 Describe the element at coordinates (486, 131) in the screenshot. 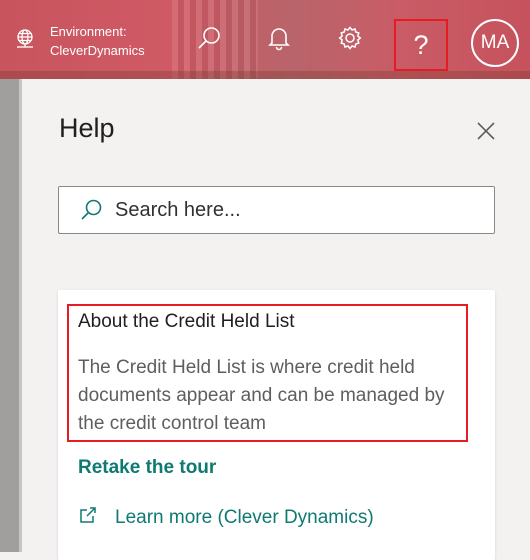

I see `close-button` at that location.